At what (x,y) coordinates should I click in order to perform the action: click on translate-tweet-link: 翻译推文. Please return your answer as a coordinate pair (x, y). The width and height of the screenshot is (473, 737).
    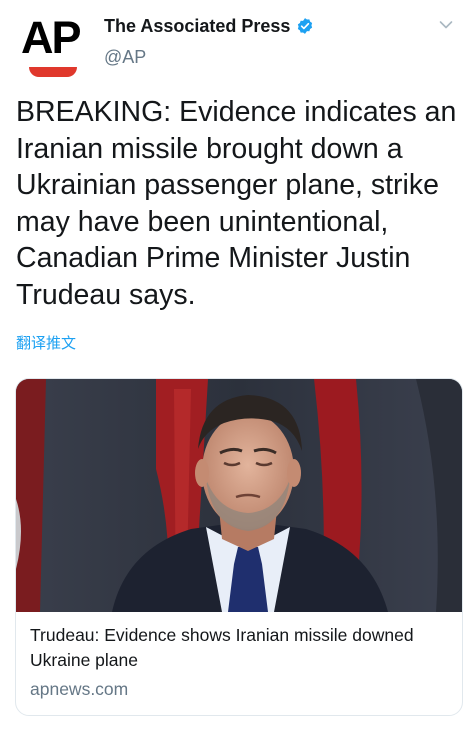
    Looking at the image, I should click on (46, 342).